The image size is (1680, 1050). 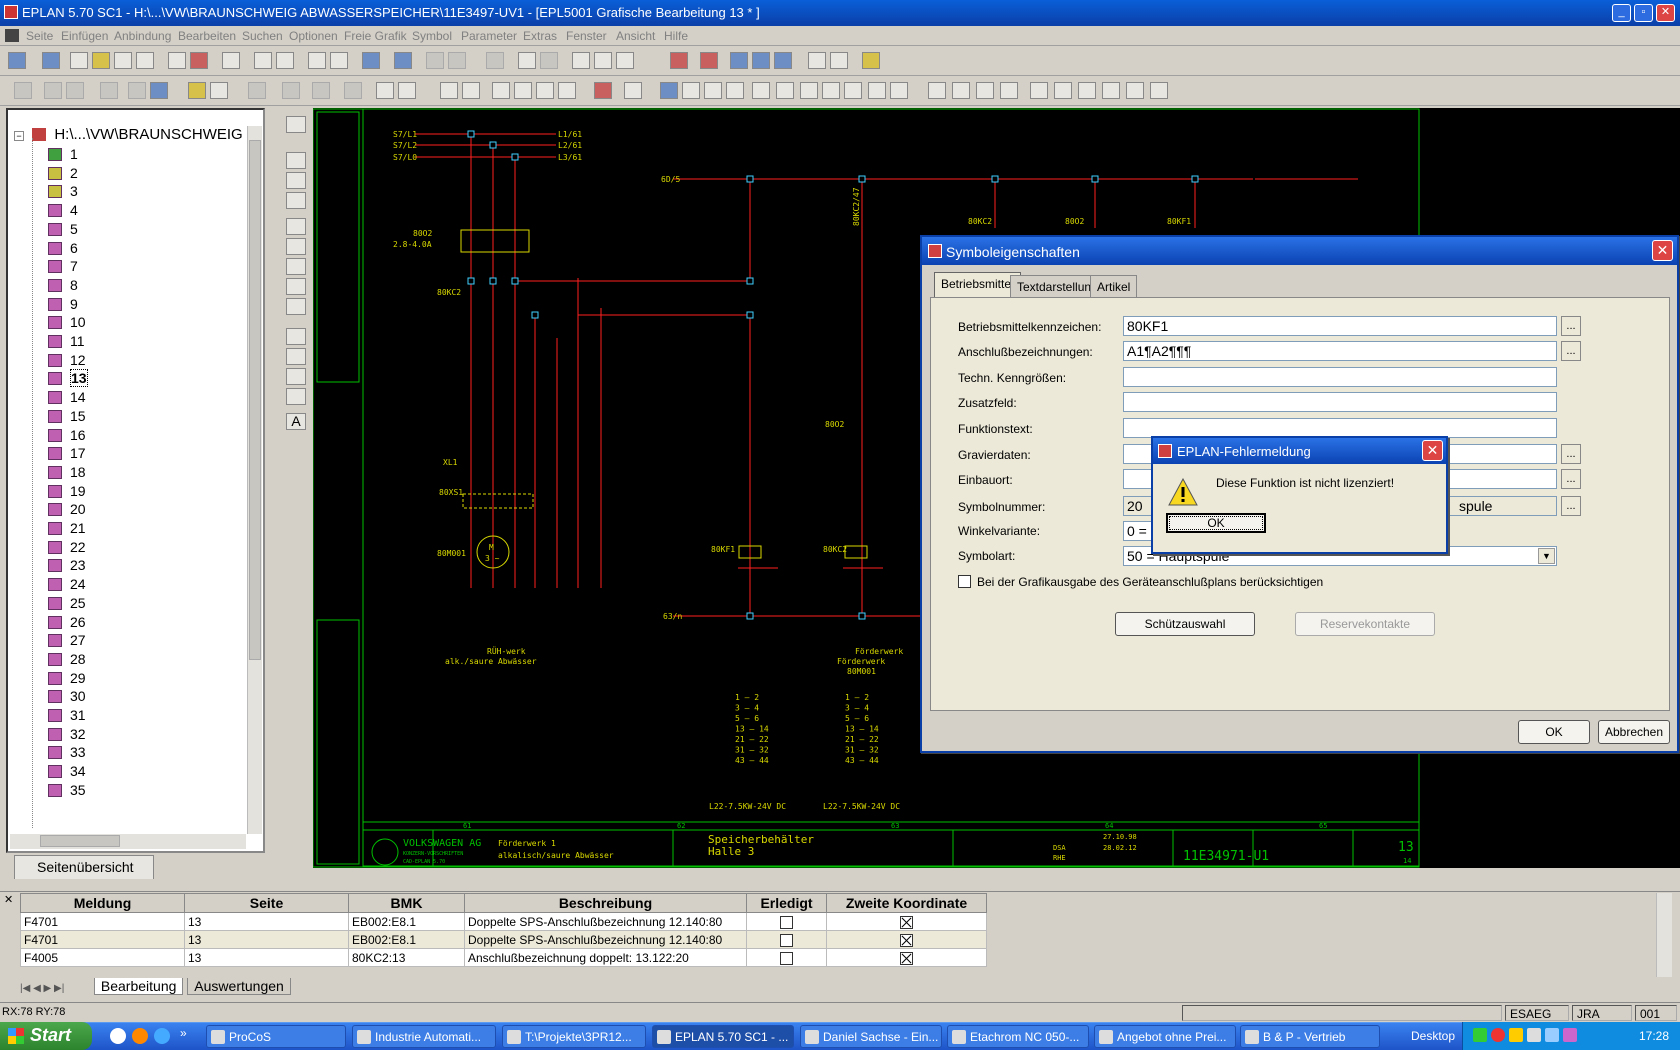 I want to click on tray-antivirus-icon, so click(x=1498, y=1035).